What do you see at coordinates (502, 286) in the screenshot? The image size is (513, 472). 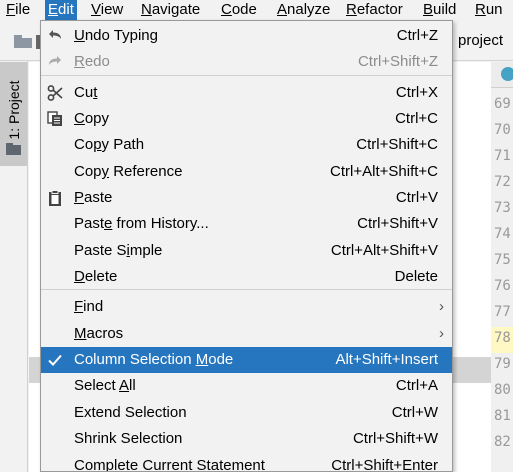 I see `line-number: 76` at bounding box center [502, 286].